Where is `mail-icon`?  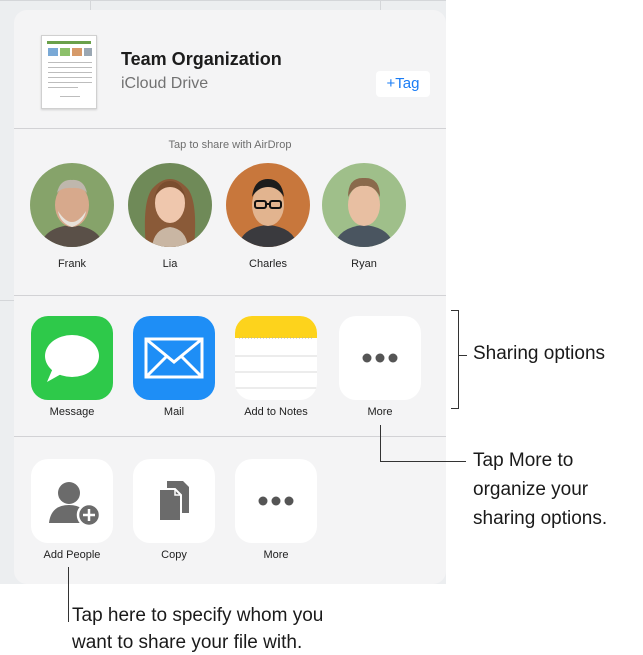 mail-icon is located at coordinates (174, 368).